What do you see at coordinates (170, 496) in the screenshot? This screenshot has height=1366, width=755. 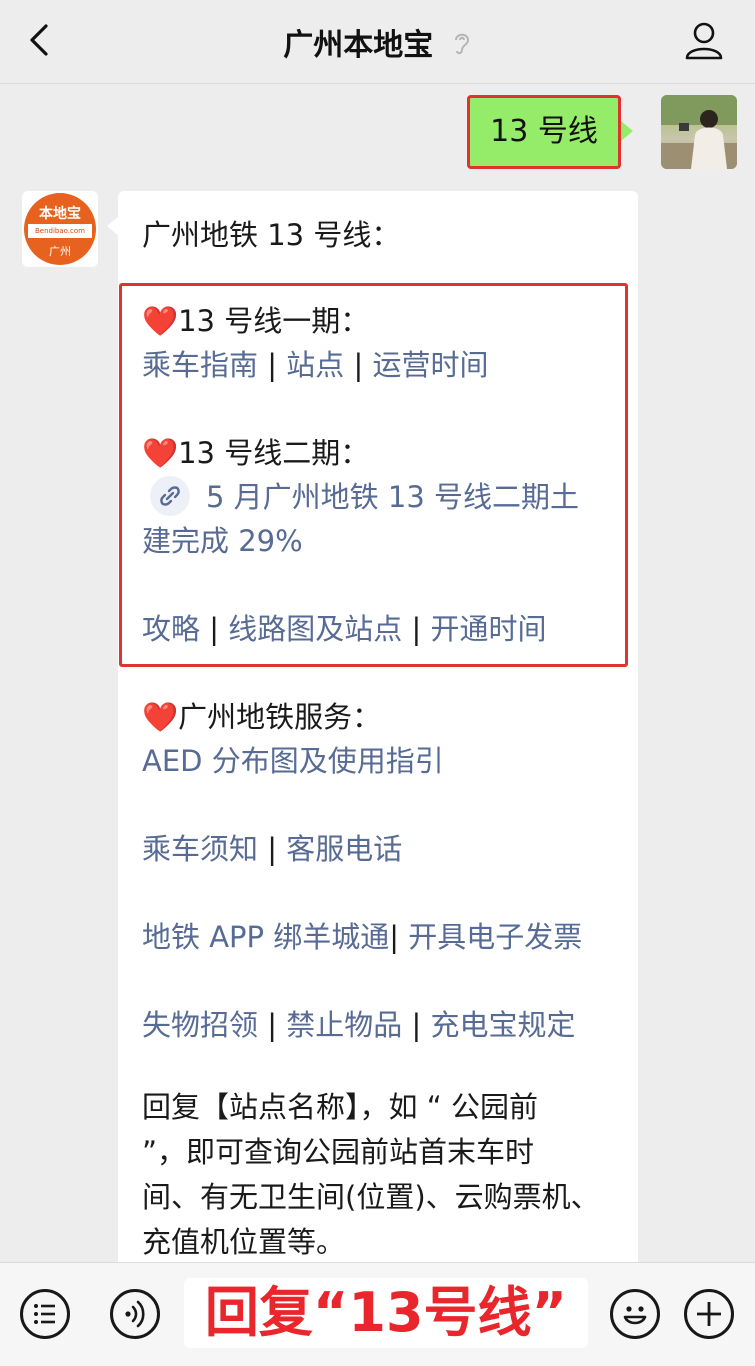 I see `mini-program-link-icon` at bounding box center [170, 496].